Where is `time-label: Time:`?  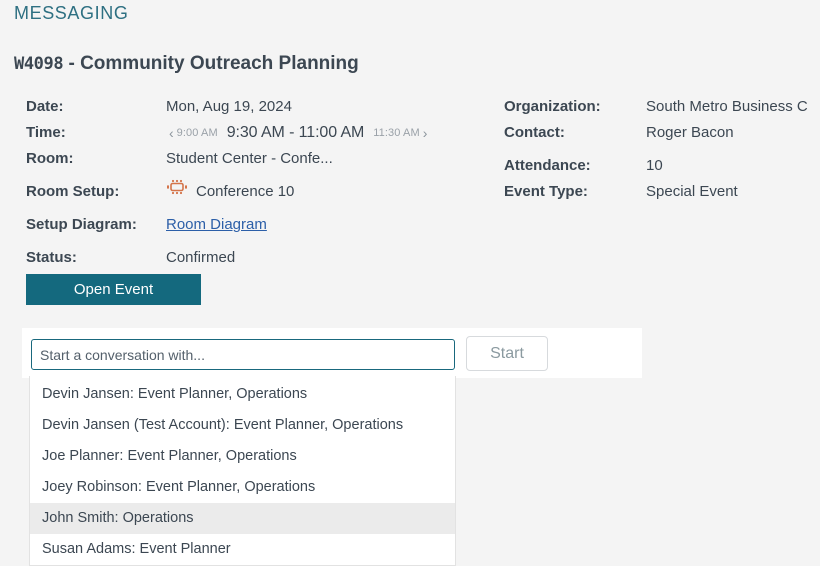 time-label: Time: is located at coordinates (46, 132).